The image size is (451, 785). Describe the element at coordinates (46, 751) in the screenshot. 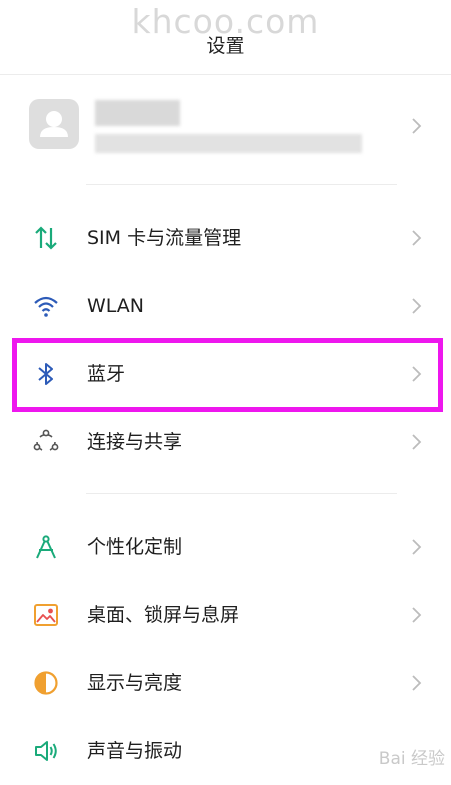

I see `speaker-icon` at that location.